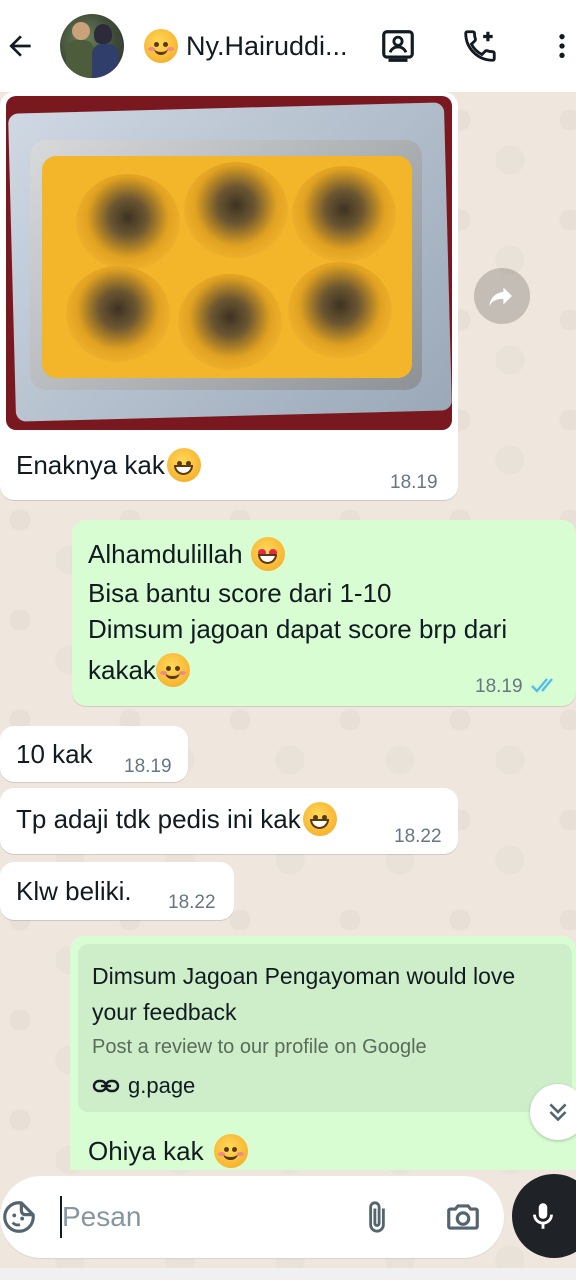 Image resolution: width=576 pixels, height=1280 pixels. What do you see at coordinates (542, 685) in the screenshot?
I see `read-ticks-icon` at bounding box center [542, 685].